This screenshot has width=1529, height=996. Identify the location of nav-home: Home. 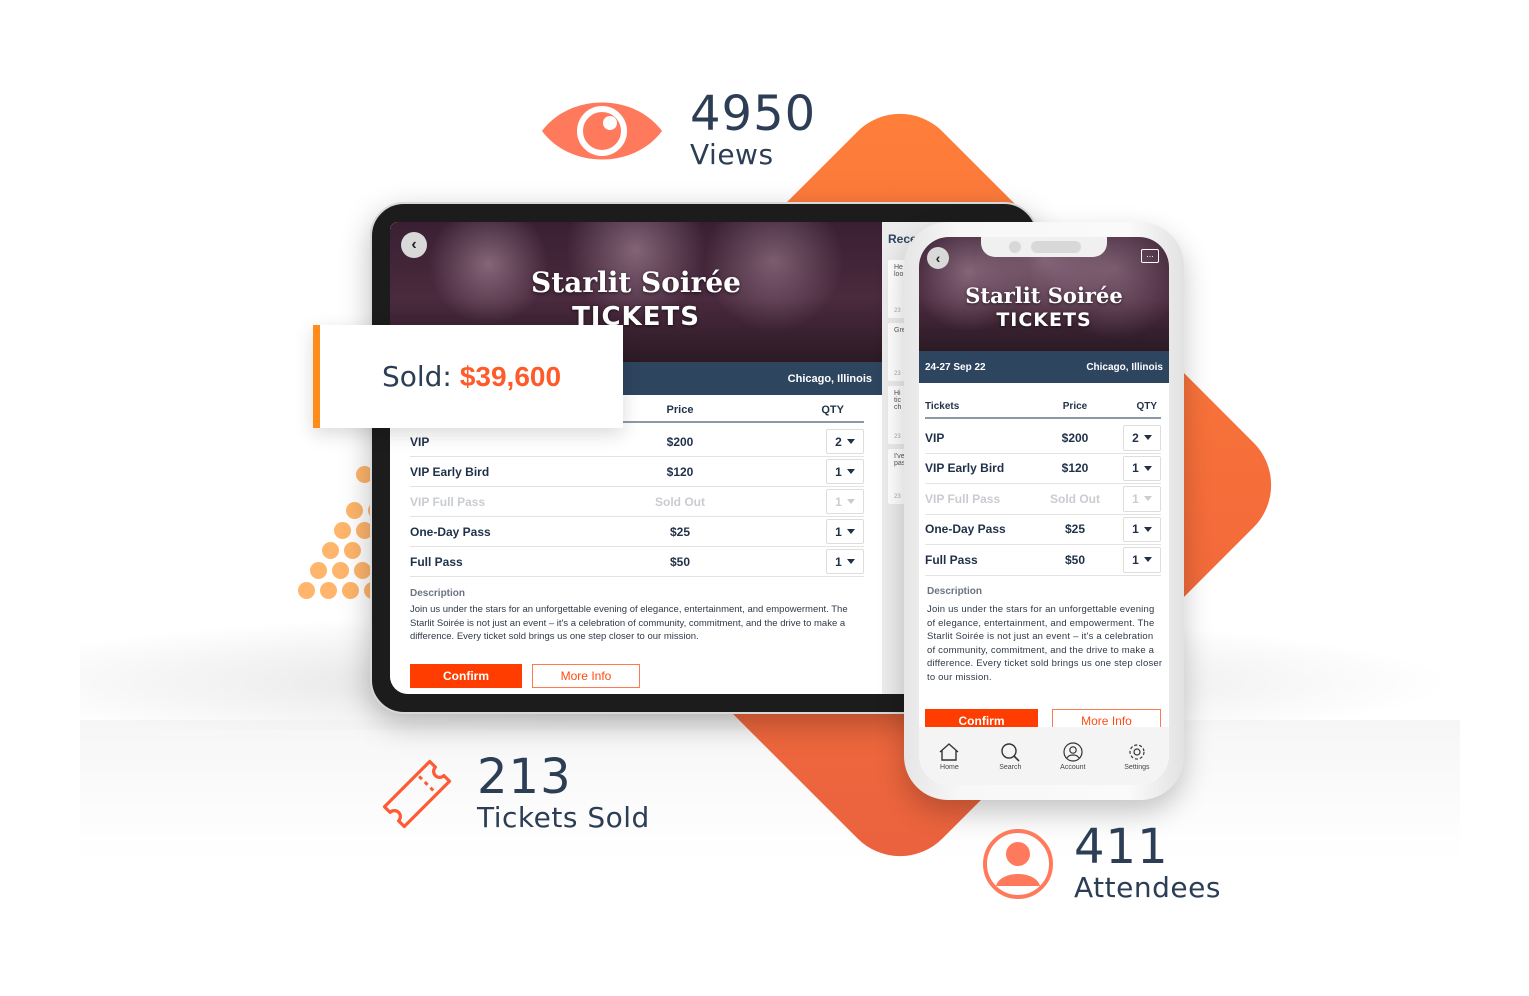
(949, 756).